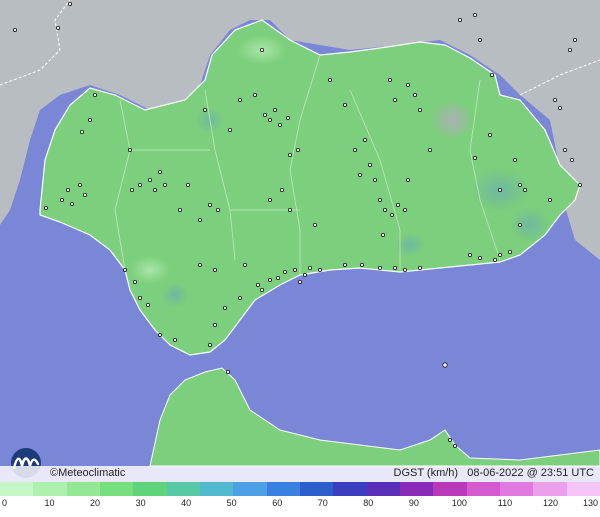  What do you see at coordinates (88, 473) in the screenshot?
I see `attribution: ©Meteoclimatic` at bounding box center [88, 473].